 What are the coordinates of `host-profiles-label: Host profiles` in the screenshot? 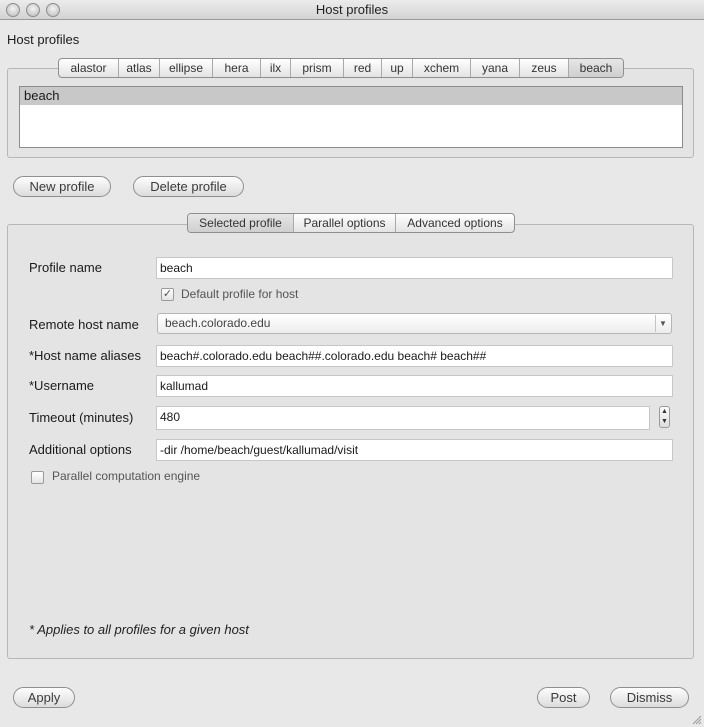 It's located at (43, 39).